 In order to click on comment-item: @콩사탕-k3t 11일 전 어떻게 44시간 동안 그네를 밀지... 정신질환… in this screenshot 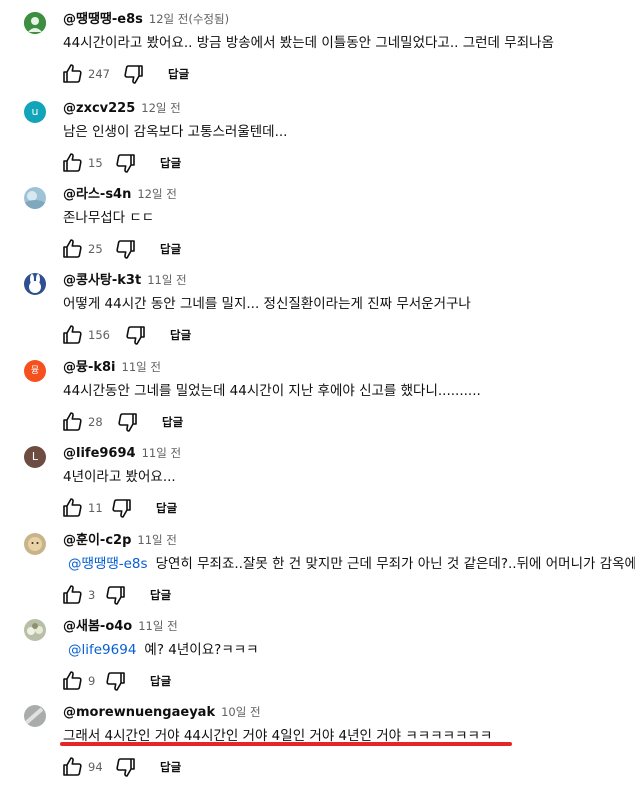, I will do `click(317, 311)`.